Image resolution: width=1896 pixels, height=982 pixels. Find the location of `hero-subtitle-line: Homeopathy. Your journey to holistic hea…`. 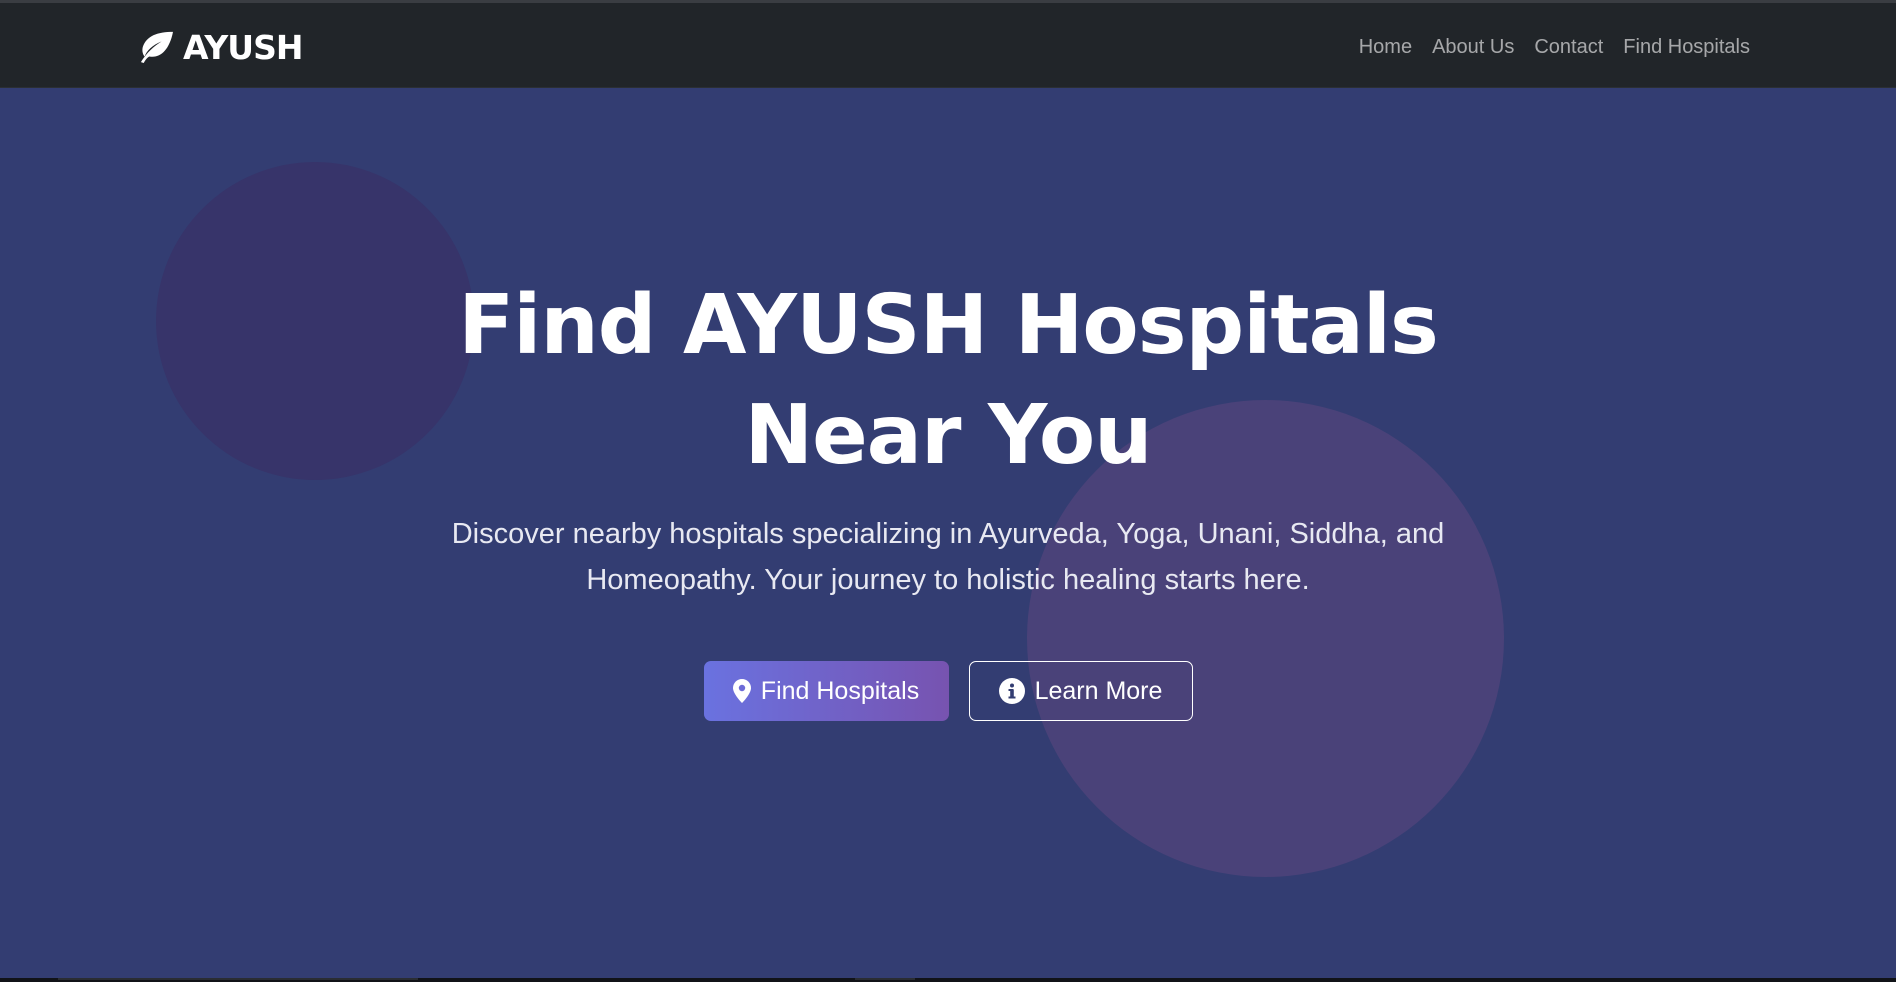

hero-subtitle-line: Homeopathy. Your journey to holistic hea… is located at coordinates (948, 580).